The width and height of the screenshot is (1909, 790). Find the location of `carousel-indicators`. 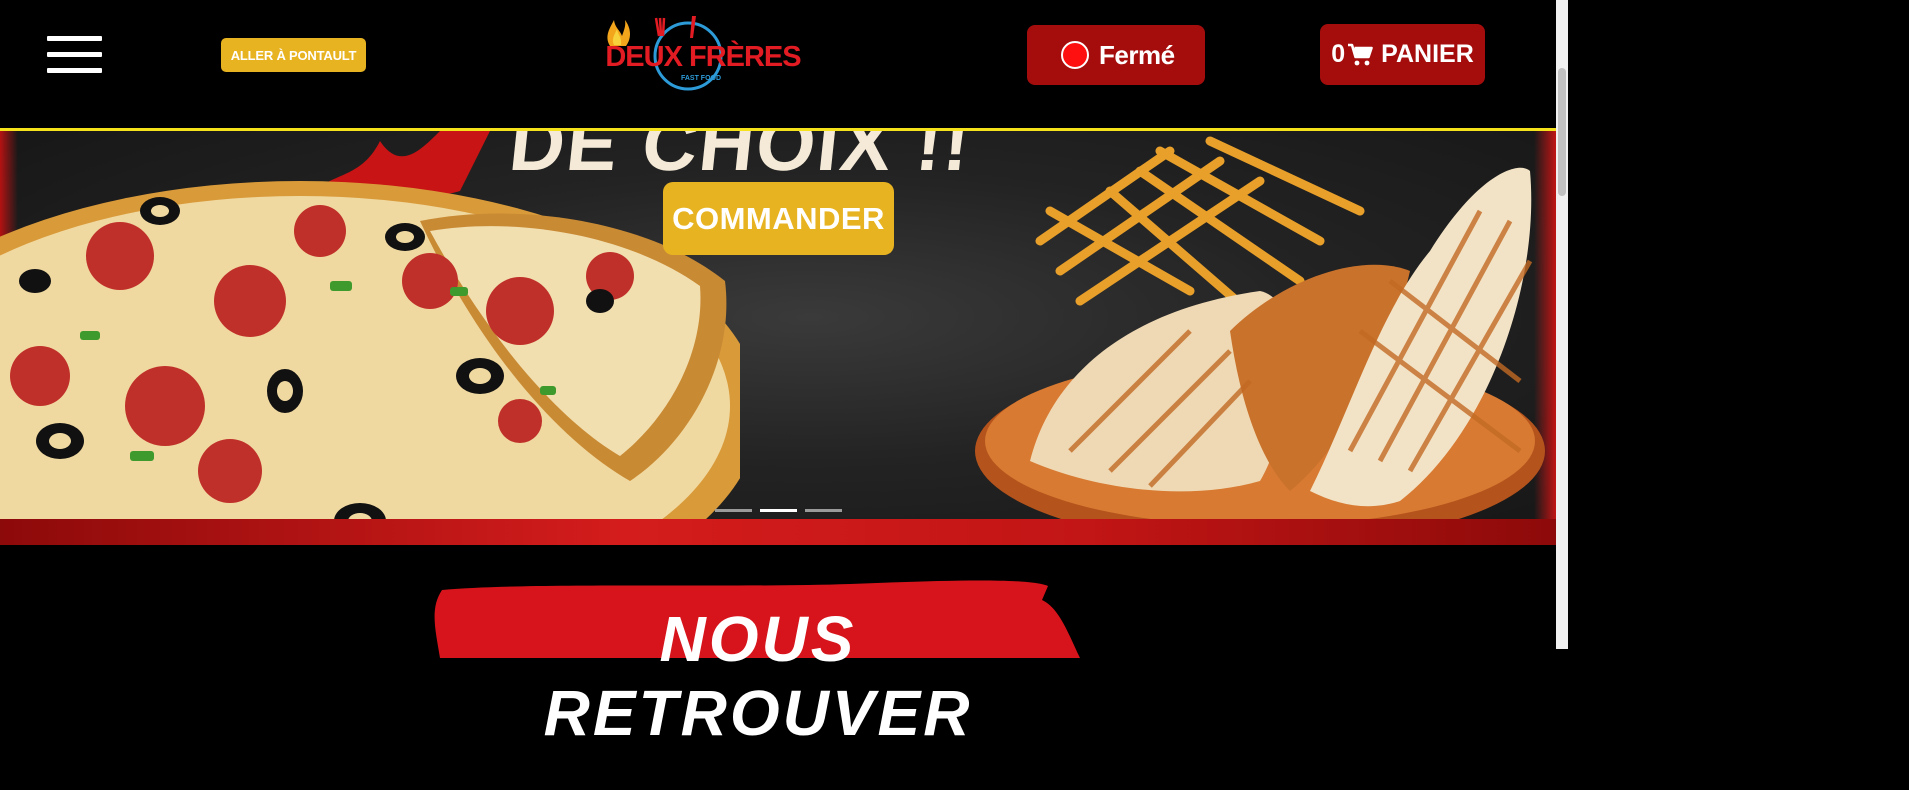

carousel-indicators is located at coordinates (779, 511).